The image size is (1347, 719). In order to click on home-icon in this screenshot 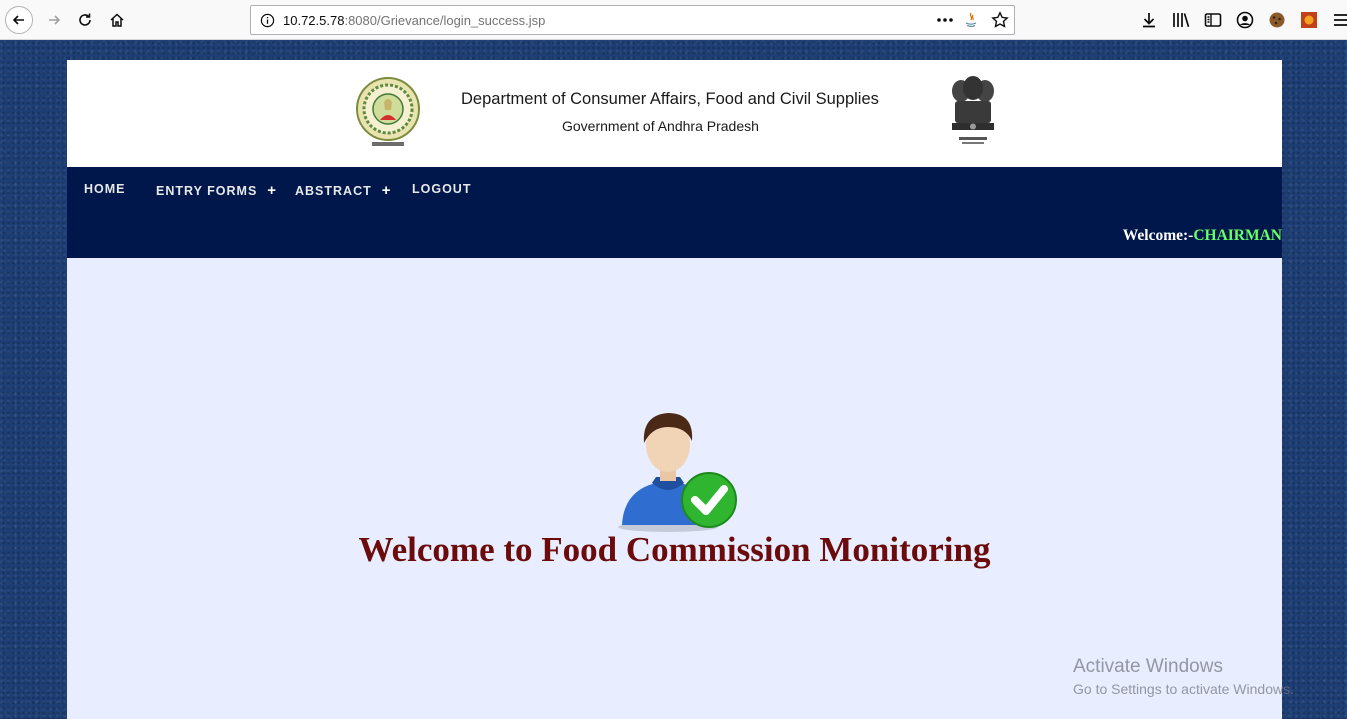, I will do `click(117, 20)`.